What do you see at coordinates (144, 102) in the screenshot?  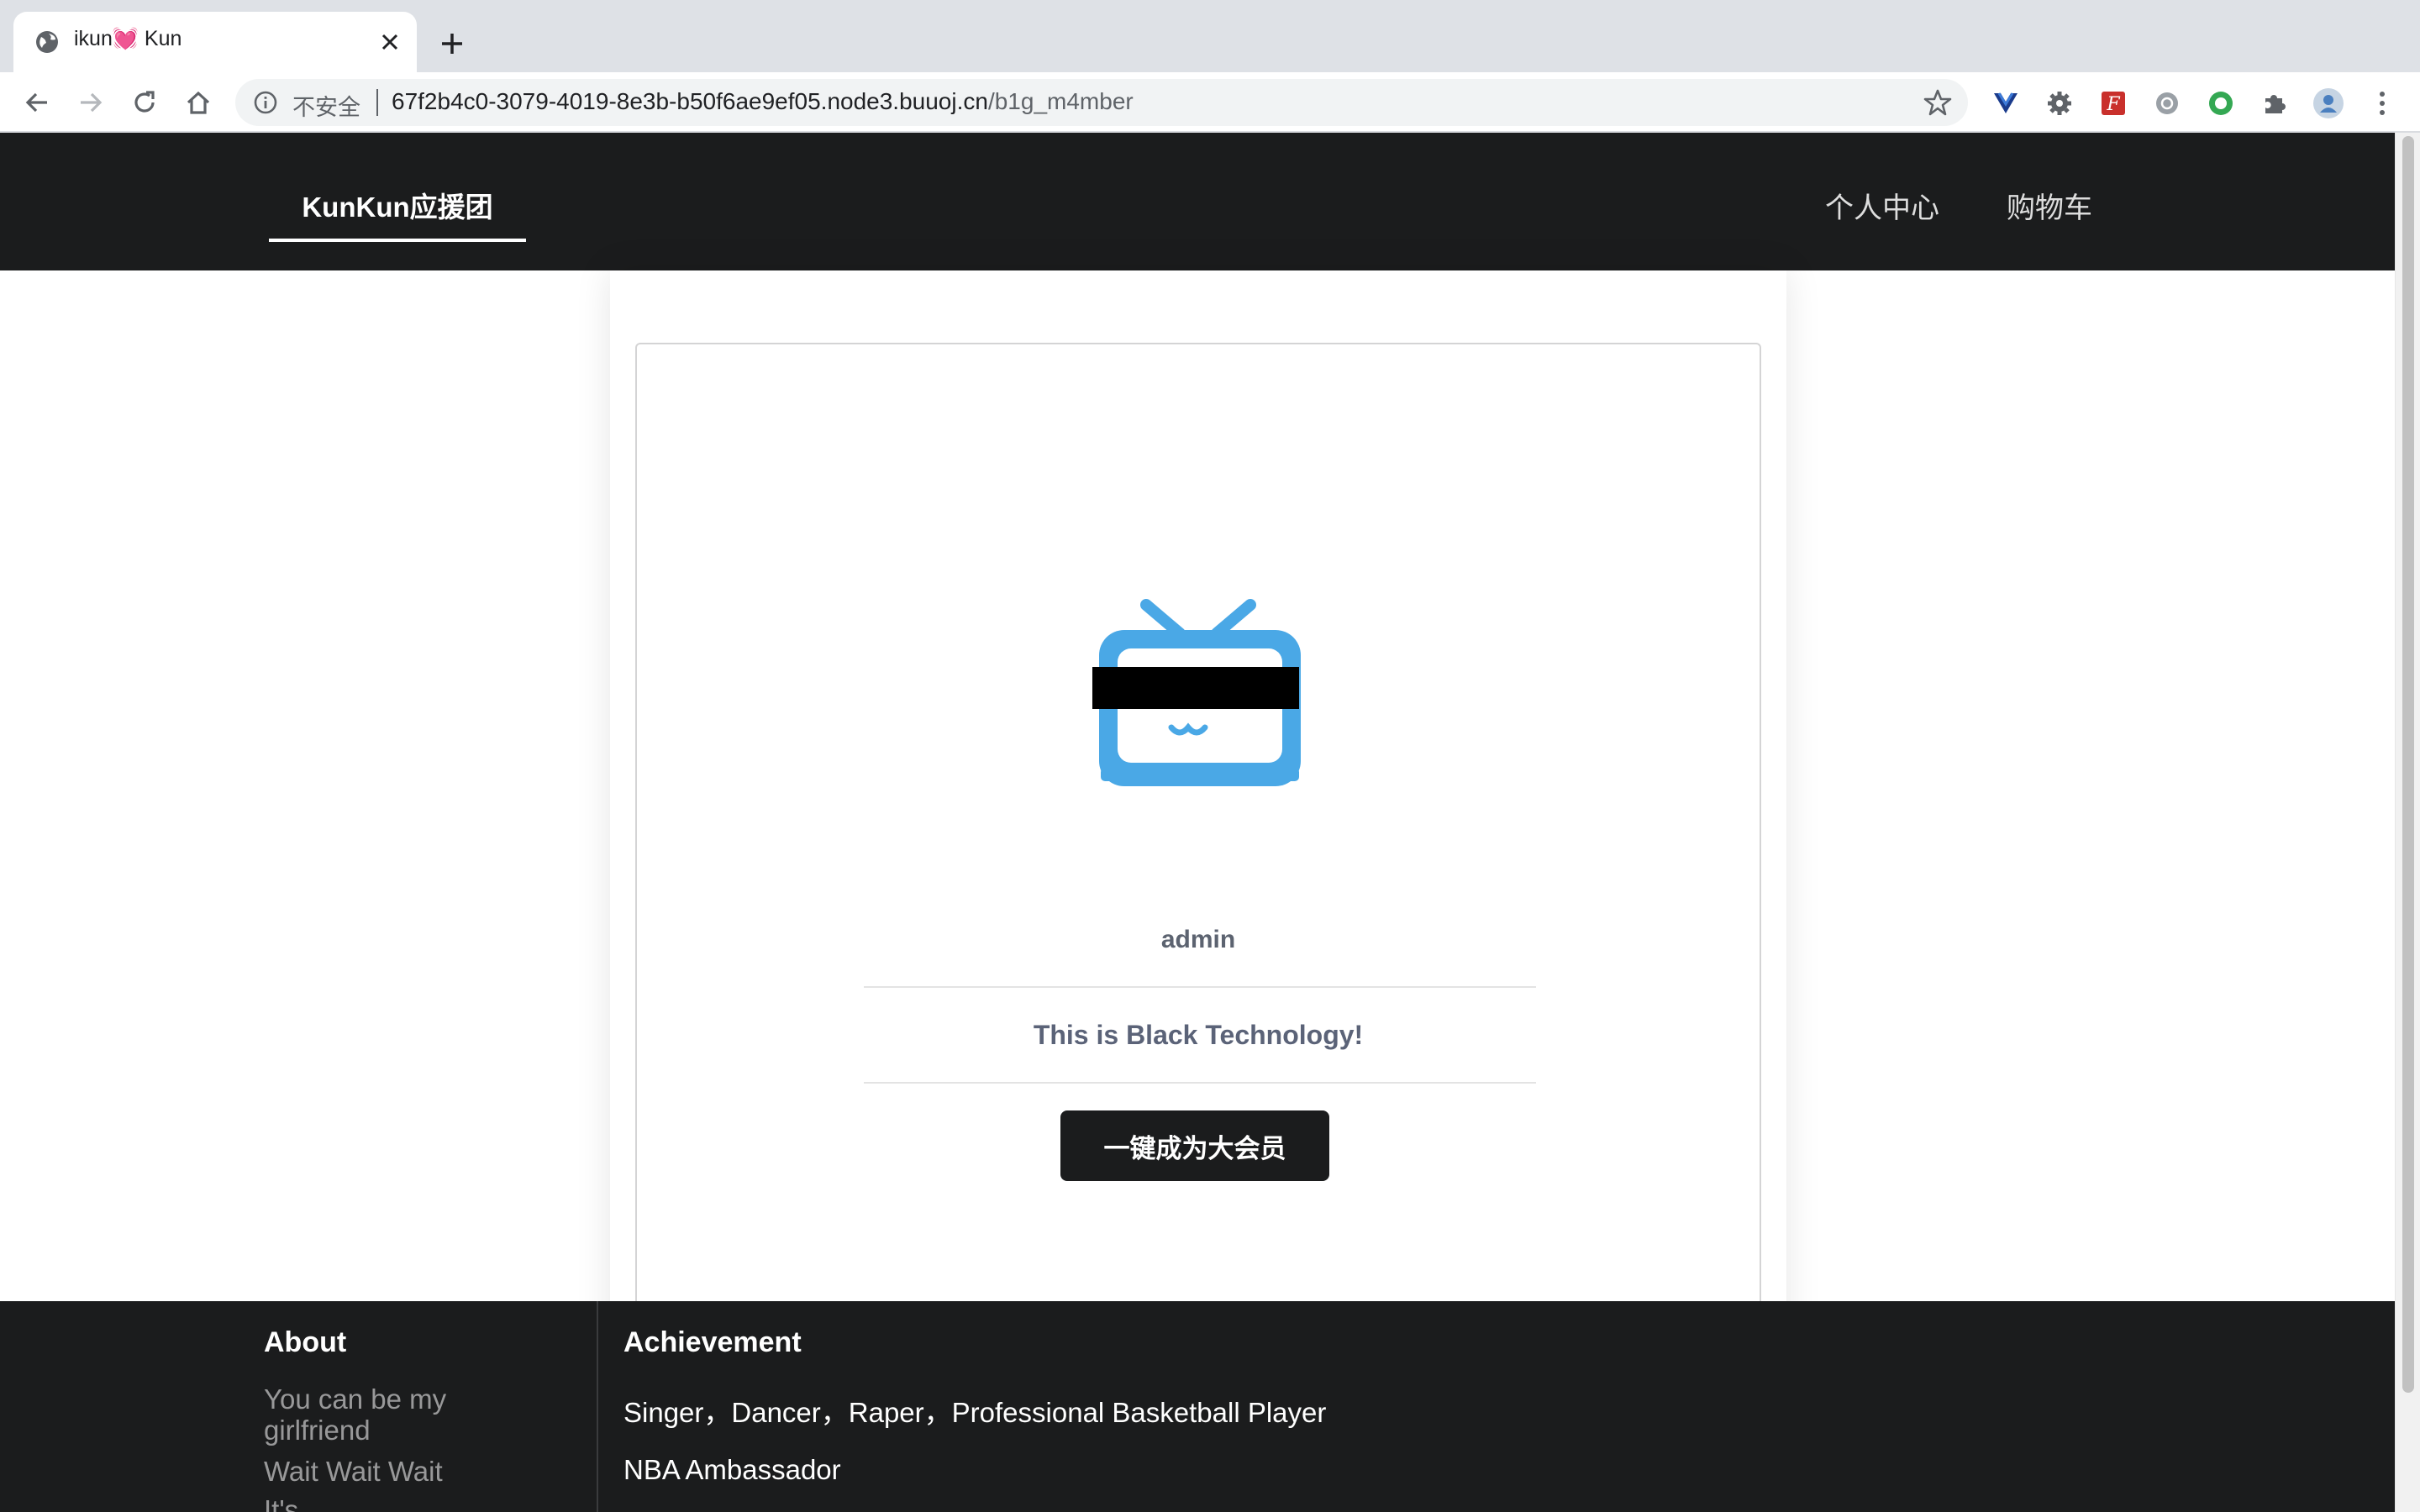 I see `reload-icon` at bounding box center [144, 102].